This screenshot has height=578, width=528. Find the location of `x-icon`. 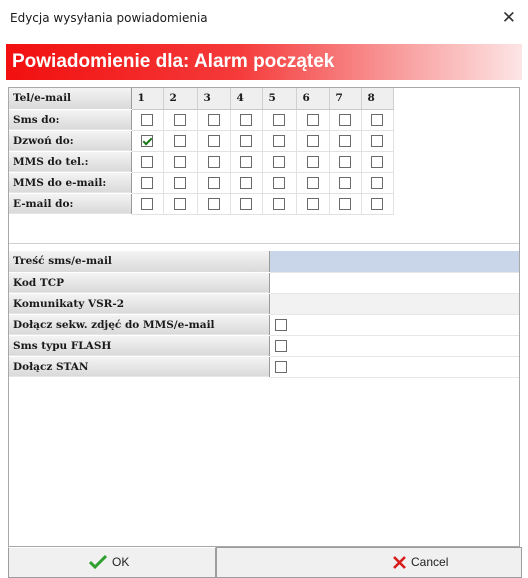

x-icon is located at coordinates (399, 562).